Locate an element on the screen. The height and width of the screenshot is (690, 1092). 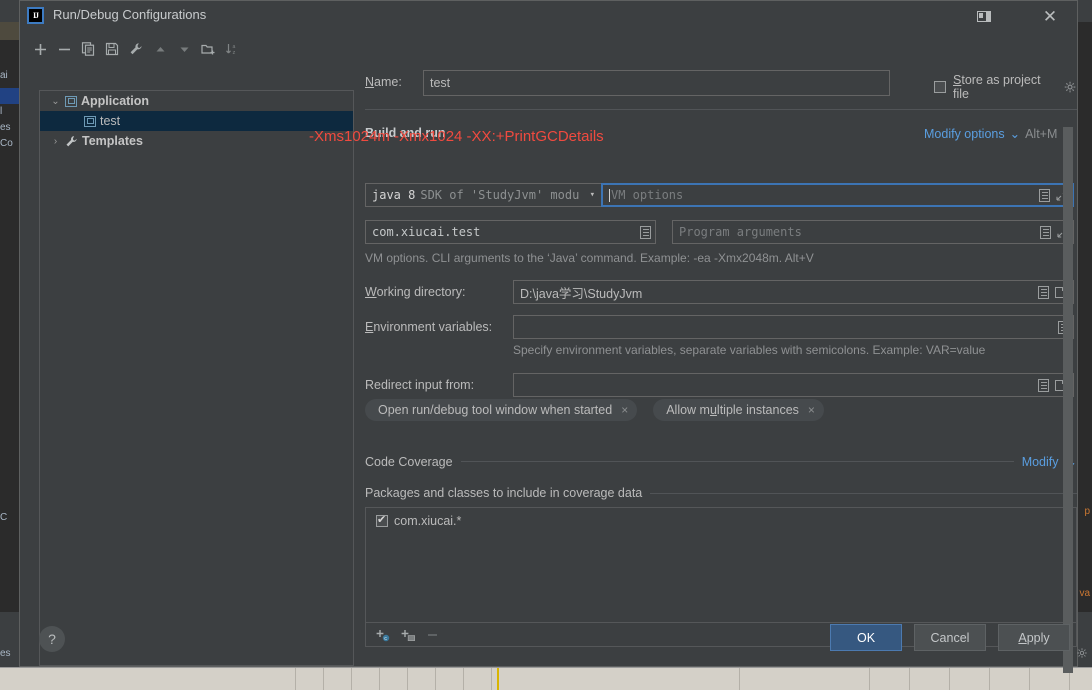
ide-text-fragment-6: es is located at coordinates (5, 653).